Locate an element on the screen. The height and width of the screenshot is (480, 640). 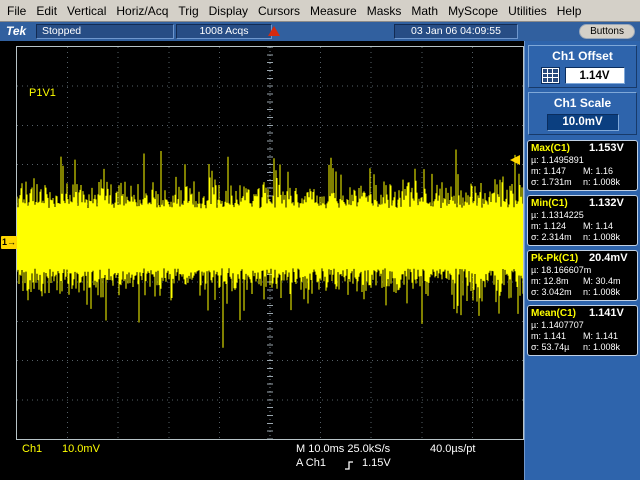
measurement-mean-stat: µ: 1.1314225 is located at coordinates (557, 215).